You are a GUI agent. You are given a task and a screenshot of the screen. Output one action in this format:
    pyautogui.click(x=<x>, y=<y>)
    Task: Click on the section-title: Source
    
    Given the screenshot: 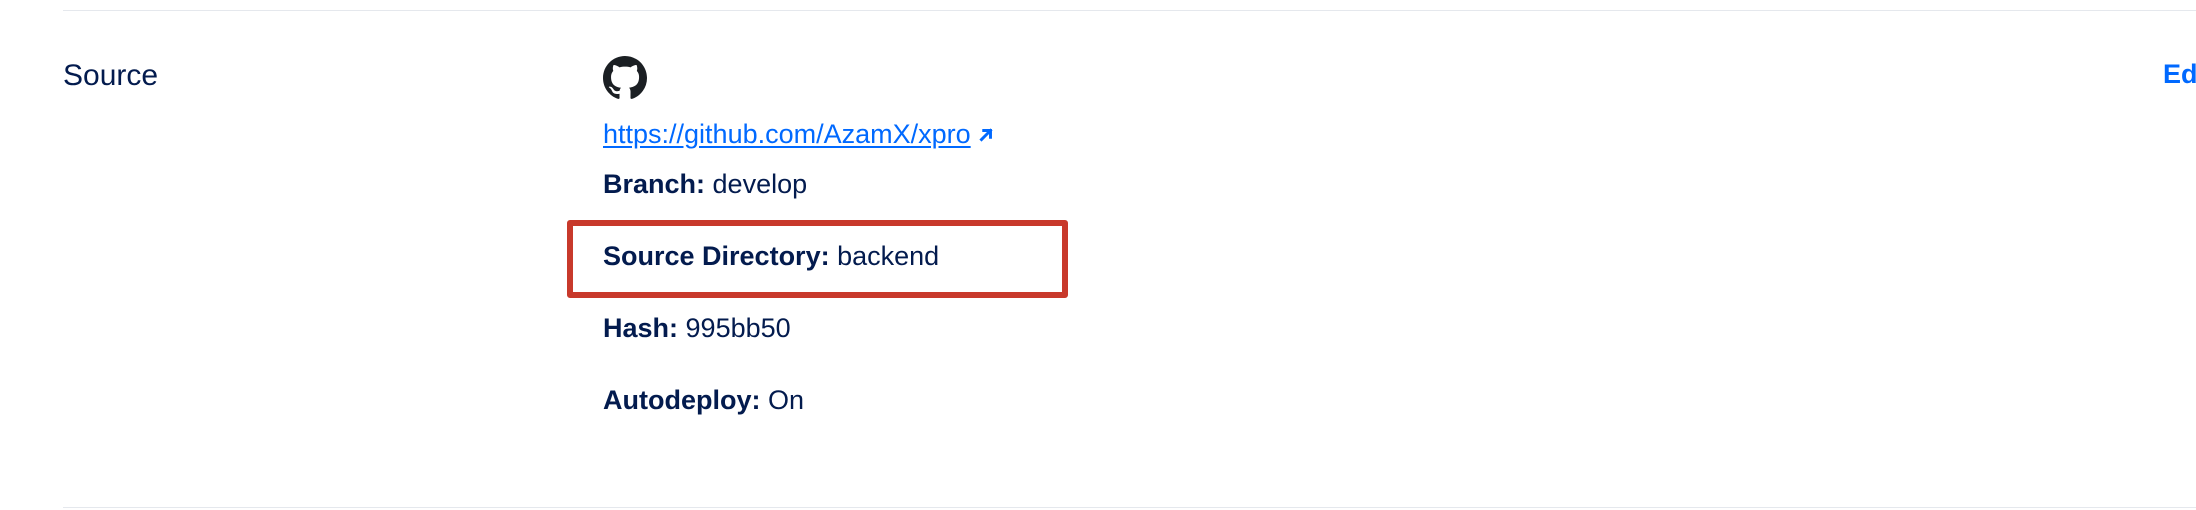 What is the action you would take?
    pyautogui.click(x=111, y=75)
    